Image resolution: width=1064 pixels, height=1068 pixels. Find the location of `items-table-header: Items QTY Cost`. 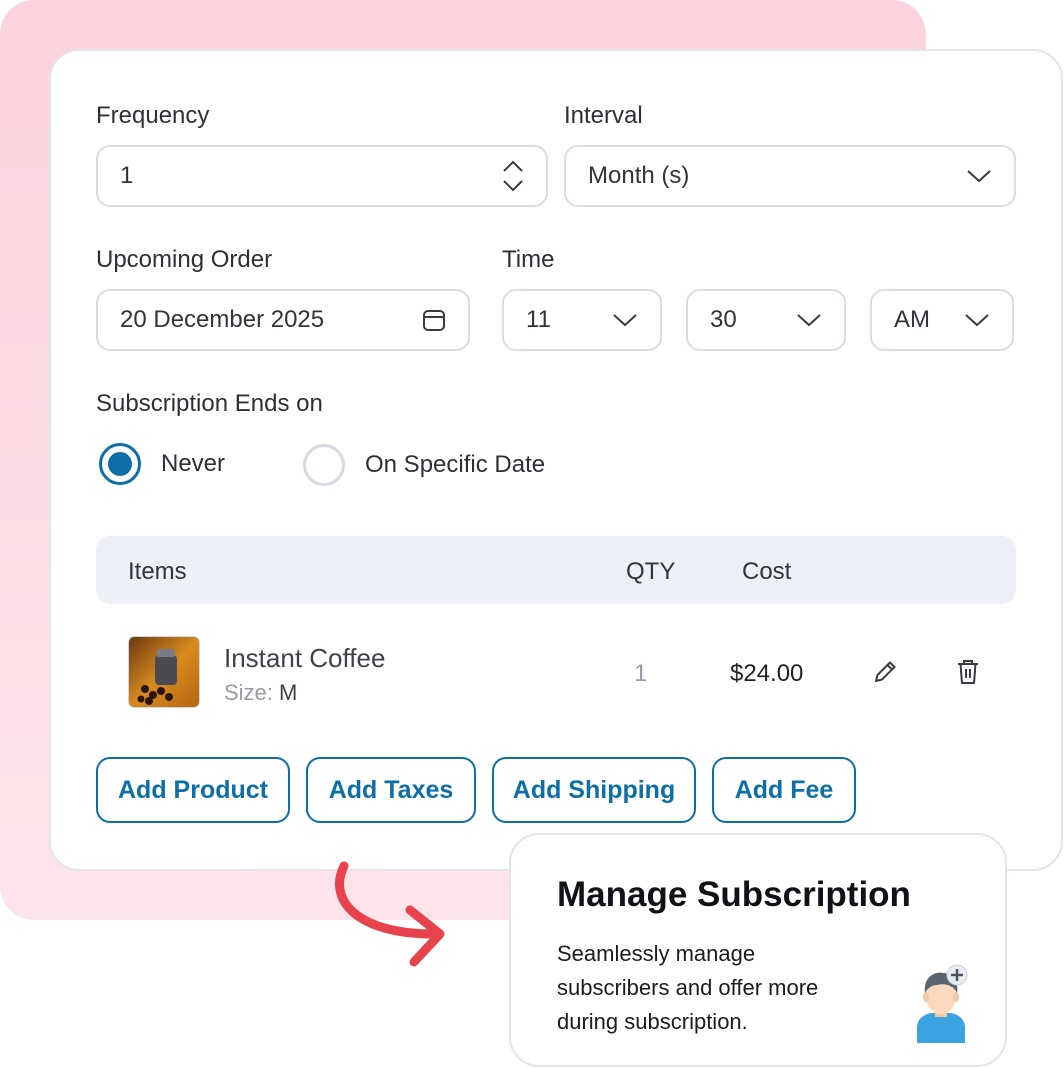

items-table-header: Items QTY Cost is located at coordinates (556, 570).